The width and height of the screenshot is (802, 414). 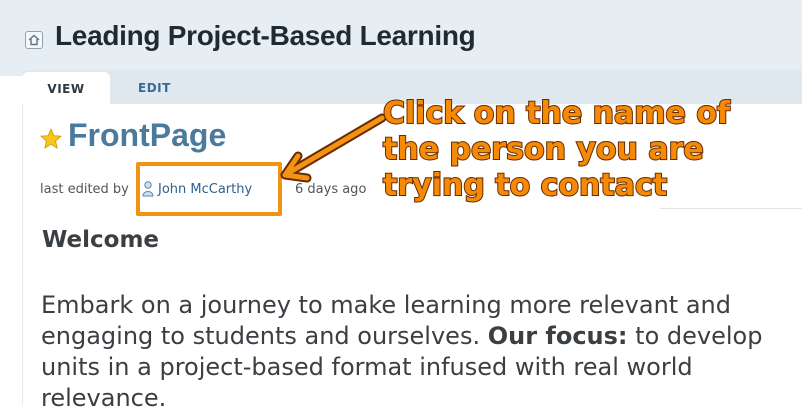 I want to click on wiki-title: Leading Project-Based Learning, so click(x=265, y=35).